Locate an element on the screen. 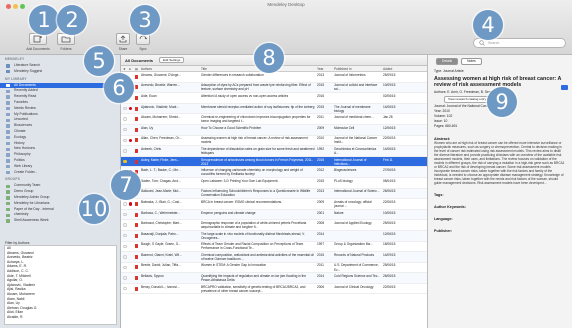  column-added: Added is located at coordinates (387, 69).